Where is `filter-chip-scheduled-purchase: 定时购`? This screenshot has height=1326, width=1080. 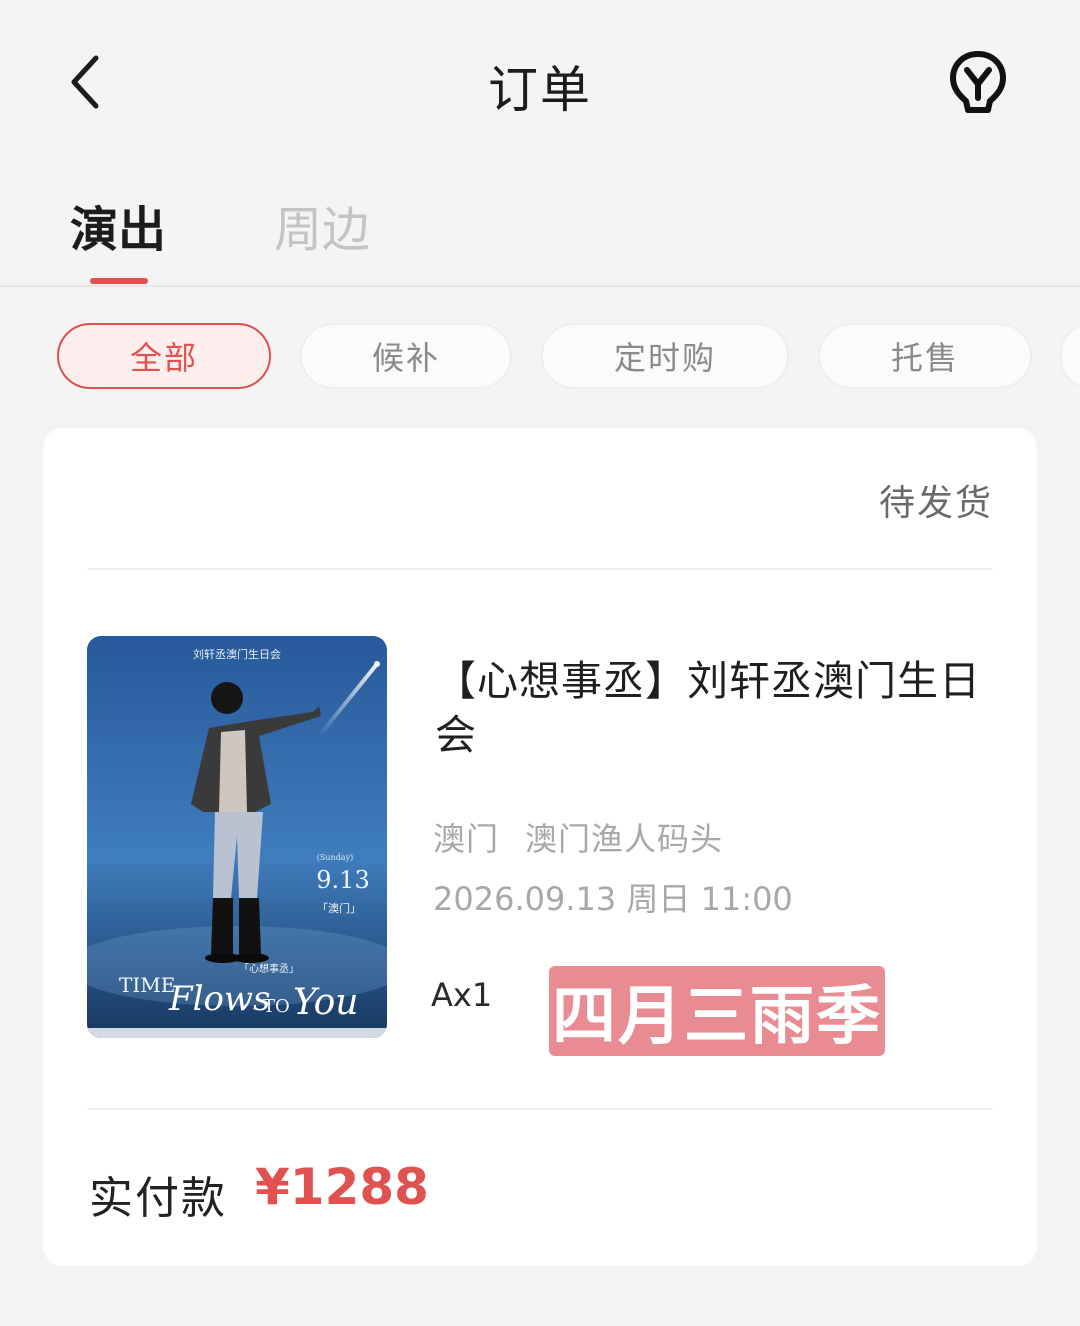
filter-chip-scheduled-purchase: 定时购 is located at coordinates (665, 356).